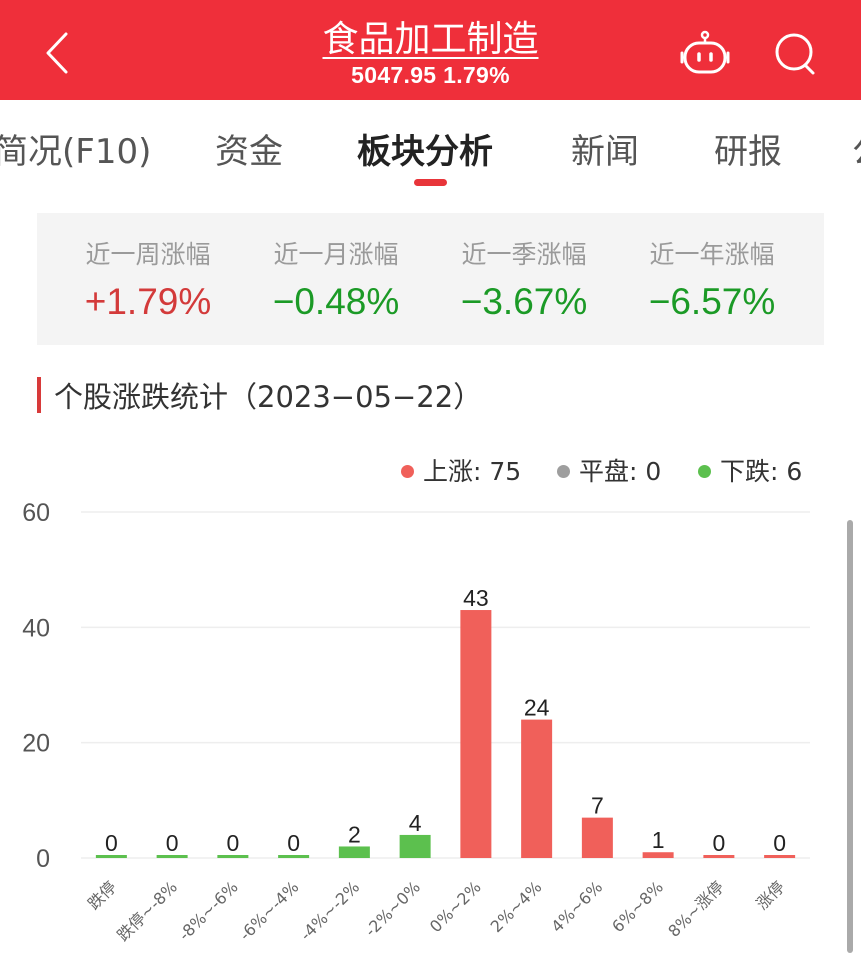  What do you see at coordinates (75, 148) in the screenshot?
I see `tab-overview: 简况(F10)` at bounding box center [75, 148].